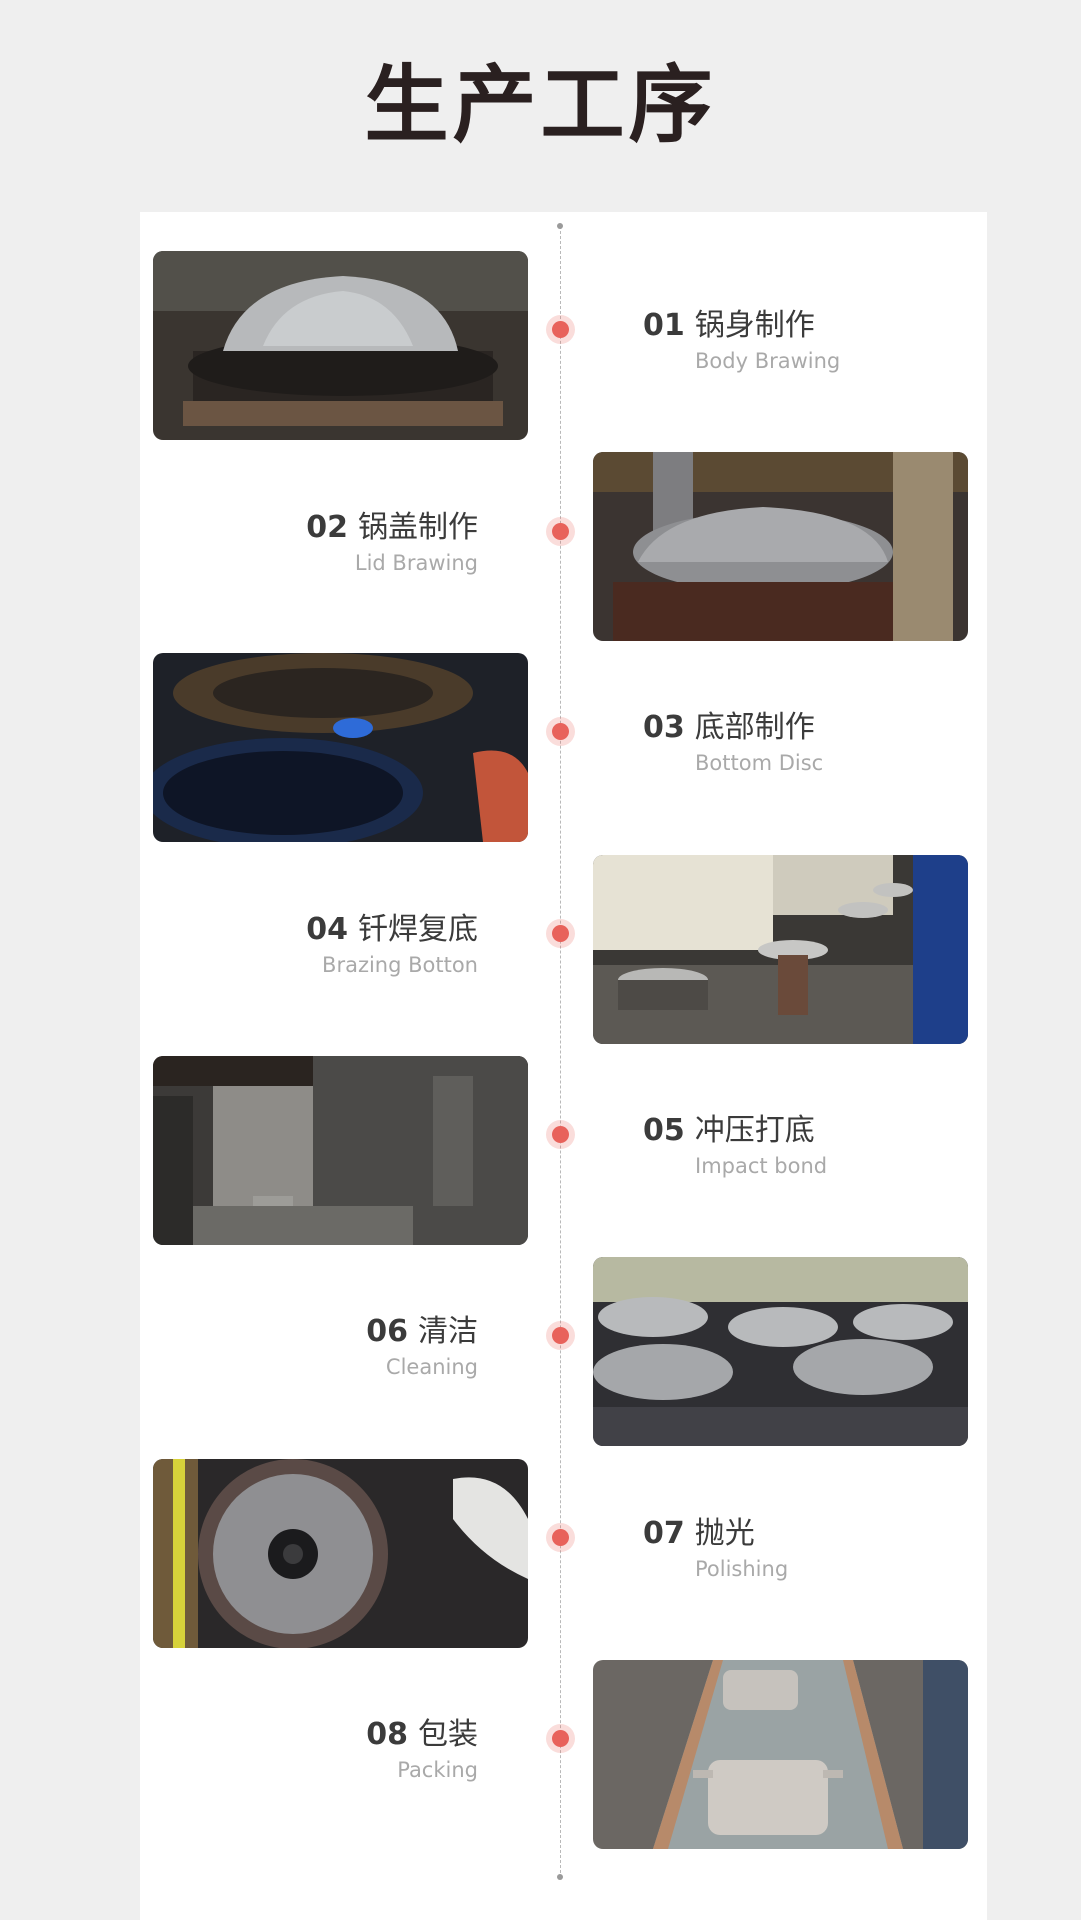 Image resolution: width=1081 pixels, height=1920 pixels. I want to click on step-05-title-cn: 冲压打底, so click(754, 1130).